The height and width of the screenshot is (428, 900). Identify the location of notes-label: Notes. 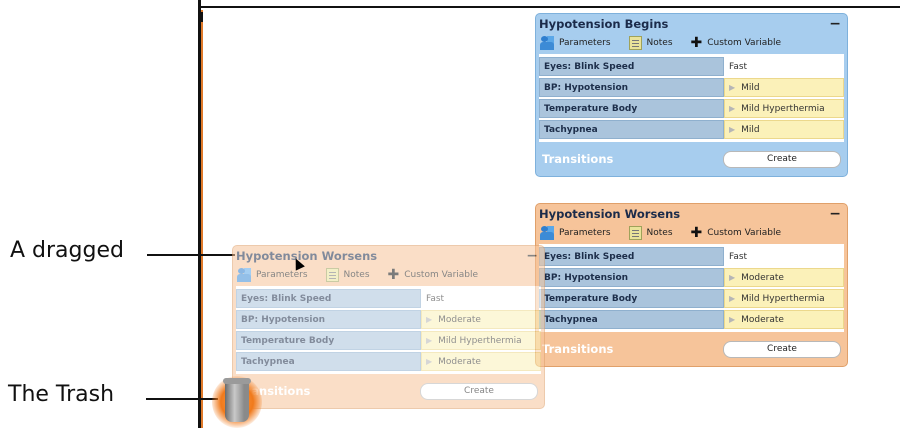
(659, 43).